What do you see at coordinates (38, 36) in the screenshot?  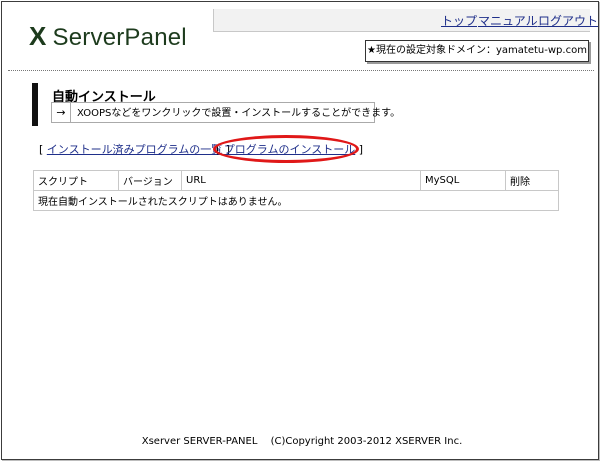 I see `logo-x-mark: X` at bounding box center [38, 36].